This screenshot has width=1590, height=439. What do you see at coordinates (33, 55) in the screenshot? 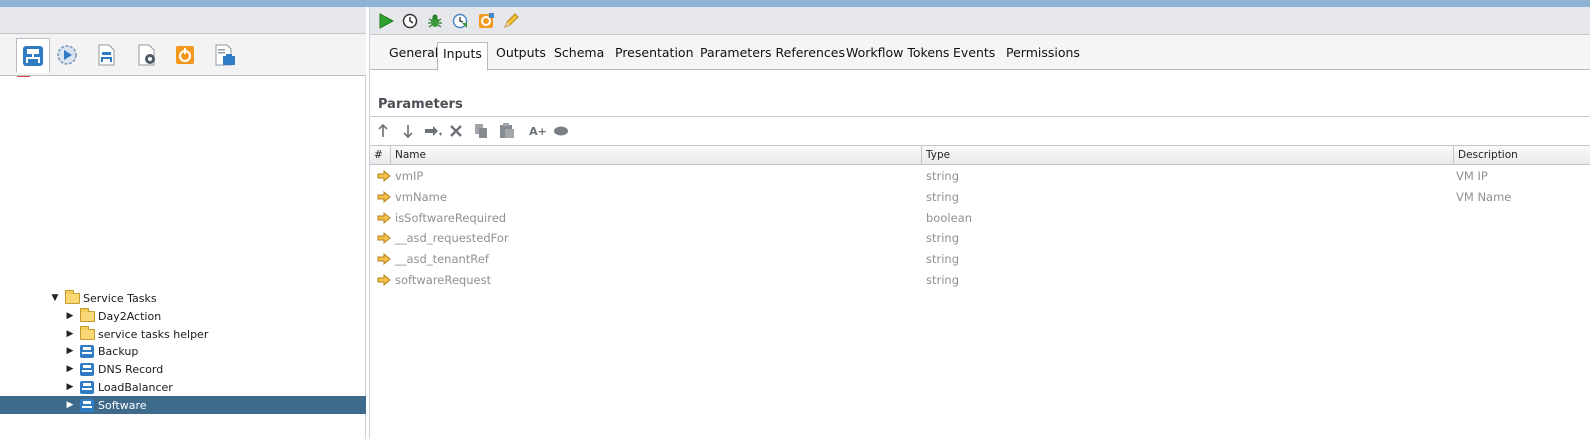
I see `tab-workflows` at bounding box center [33, 55].